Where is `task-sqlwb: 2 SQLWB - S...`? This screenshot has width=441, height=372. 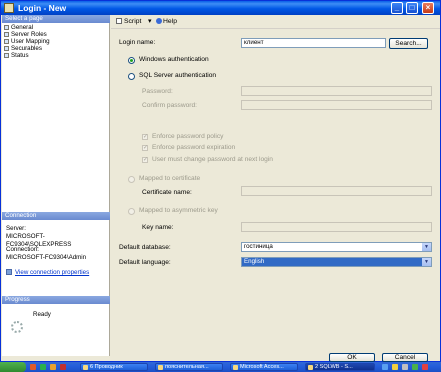 task-sqlwb: 2 SQLWB - S... is located at coordinates (340, 367).